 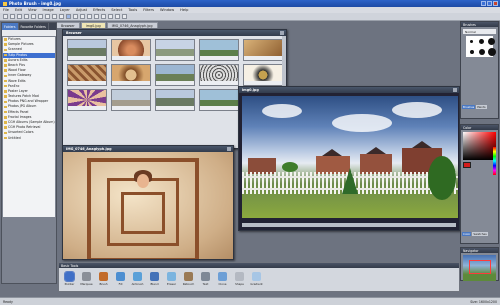 I want to click on tool-label: Shape, so click(x=239, y=284).